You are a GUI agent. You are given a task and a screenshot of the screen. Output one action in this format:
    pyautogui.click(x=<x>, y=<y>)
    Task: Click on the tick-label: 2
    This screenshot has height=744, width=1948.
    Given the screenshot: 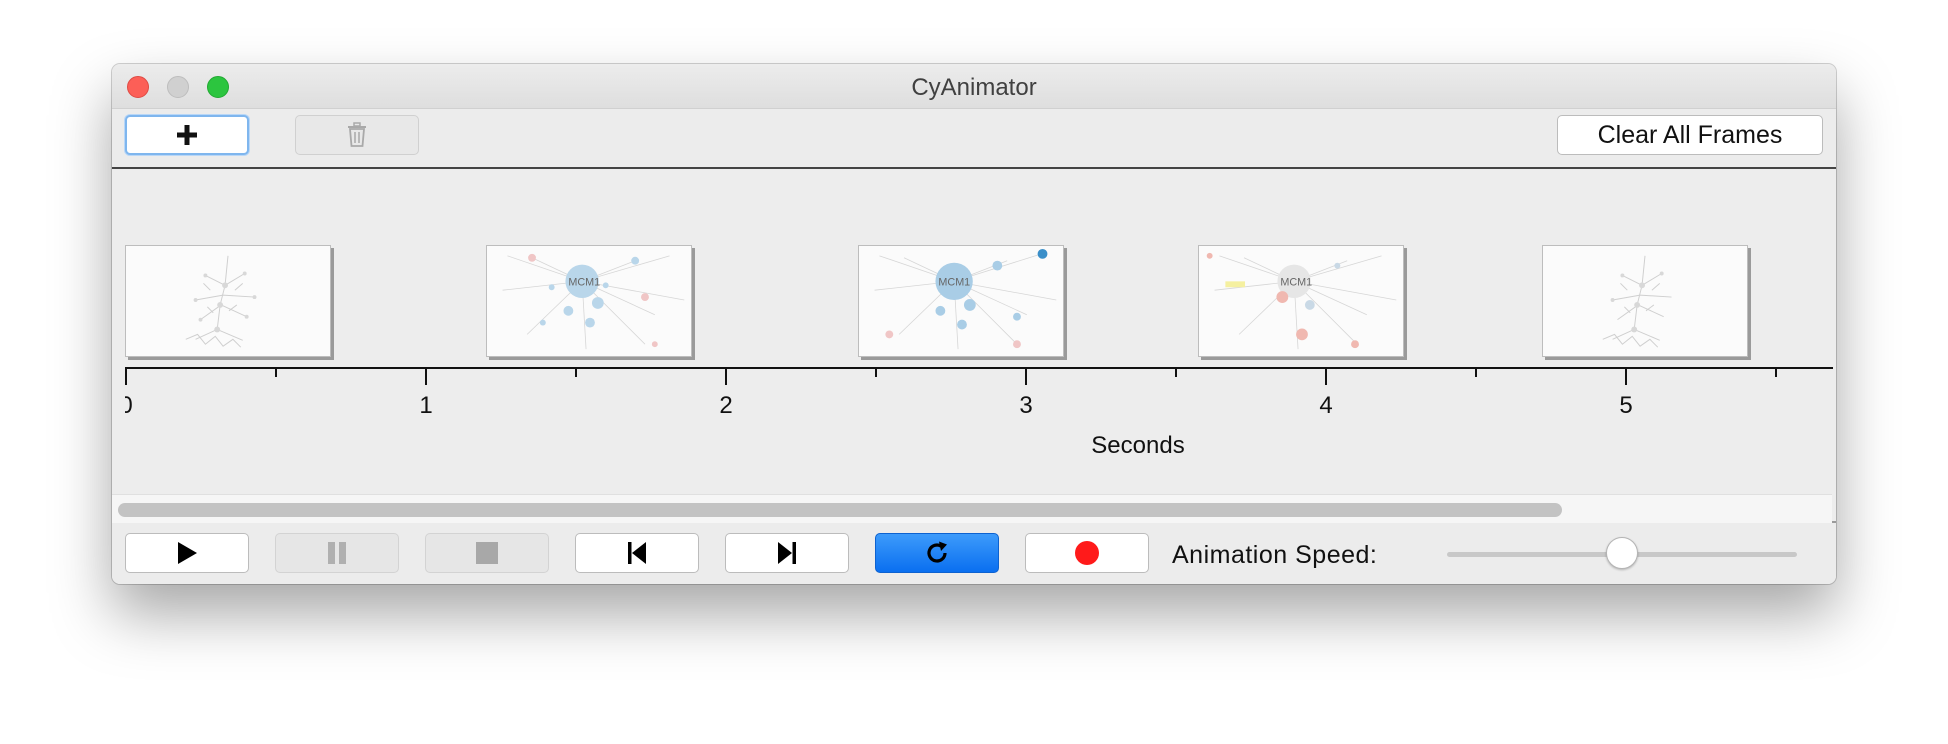 What is the action you would take?
    pyautogui.click(x=725, y=405)
    